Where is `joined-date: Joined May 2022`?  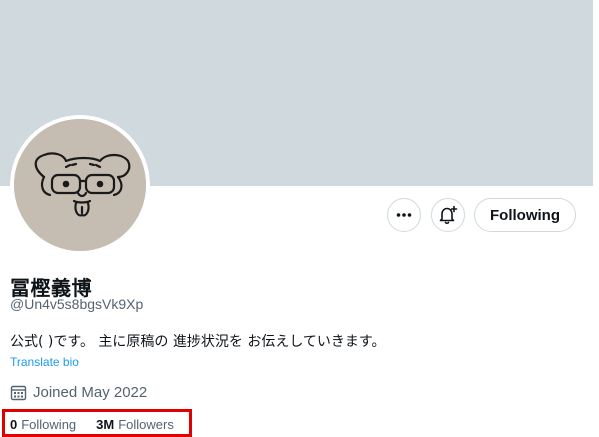
joined-date: Joined May 2022 is located at coordinates (78, 392).